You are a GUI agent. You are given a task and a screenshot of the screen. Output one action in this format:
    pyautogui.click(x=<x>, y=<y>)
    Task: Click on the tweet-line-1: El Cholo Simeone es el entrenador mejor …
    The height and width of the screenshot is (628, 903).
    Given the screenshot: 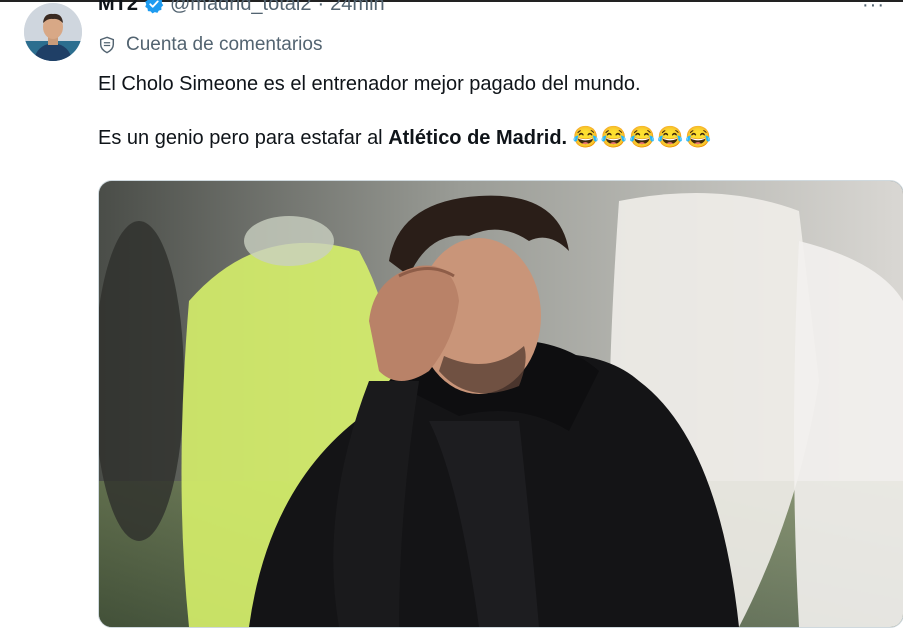 What is the action you would take?
    pyautogui.click(x=369, y=84)
    